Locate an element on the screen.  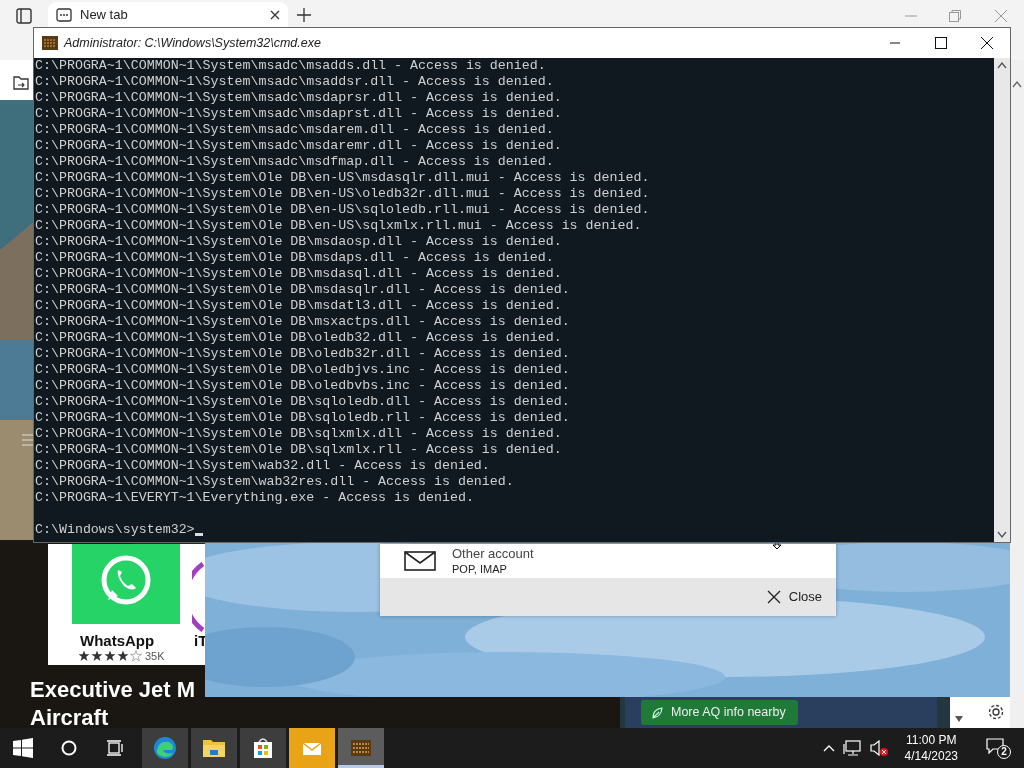
task-view-icon is located at coordinates (115, 748).